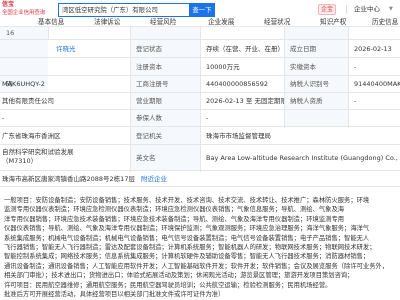 The height and width of the screenshot is (300, 400). What do you see at coordinates (114, 295) in the screenshot?
I see `scope-line: 批准后方可开展经营活动，具体经营项目以相关部门批准文件或许可证件为准）` at bounding box center [114, 295].